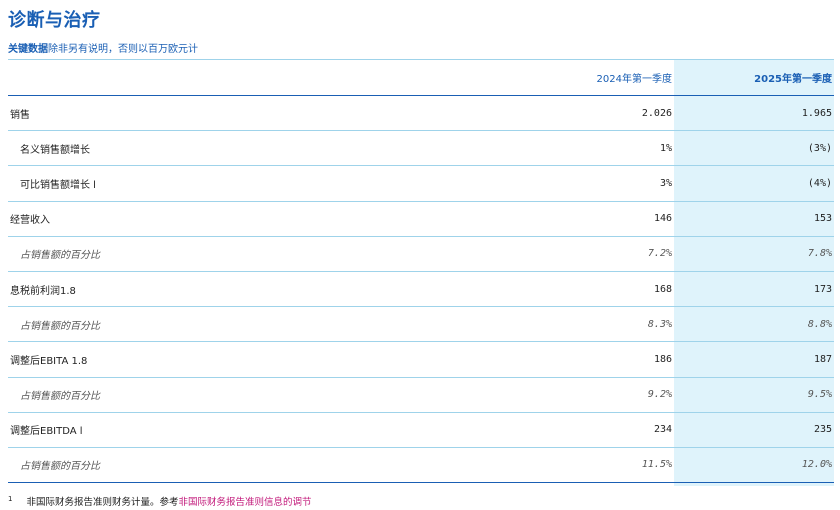 This screenshot has height=510, width=840. What do you see at coordinates (102, 502) in the screenshot?
I see `footnote-text: 非国际财务报告准则财务计量。参考` at bounding box center [102, 502].